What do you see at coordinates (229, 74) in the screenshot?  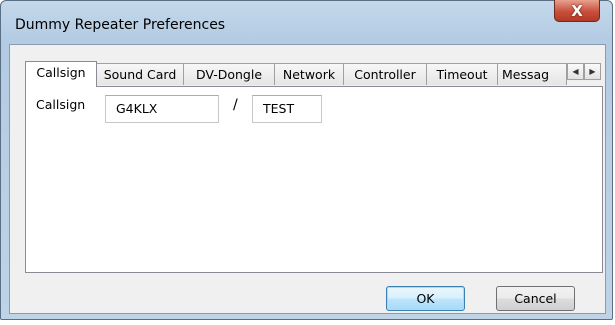 I see `tab-dv-dongle: DV-Dongle` at bounding box center [229, 74].